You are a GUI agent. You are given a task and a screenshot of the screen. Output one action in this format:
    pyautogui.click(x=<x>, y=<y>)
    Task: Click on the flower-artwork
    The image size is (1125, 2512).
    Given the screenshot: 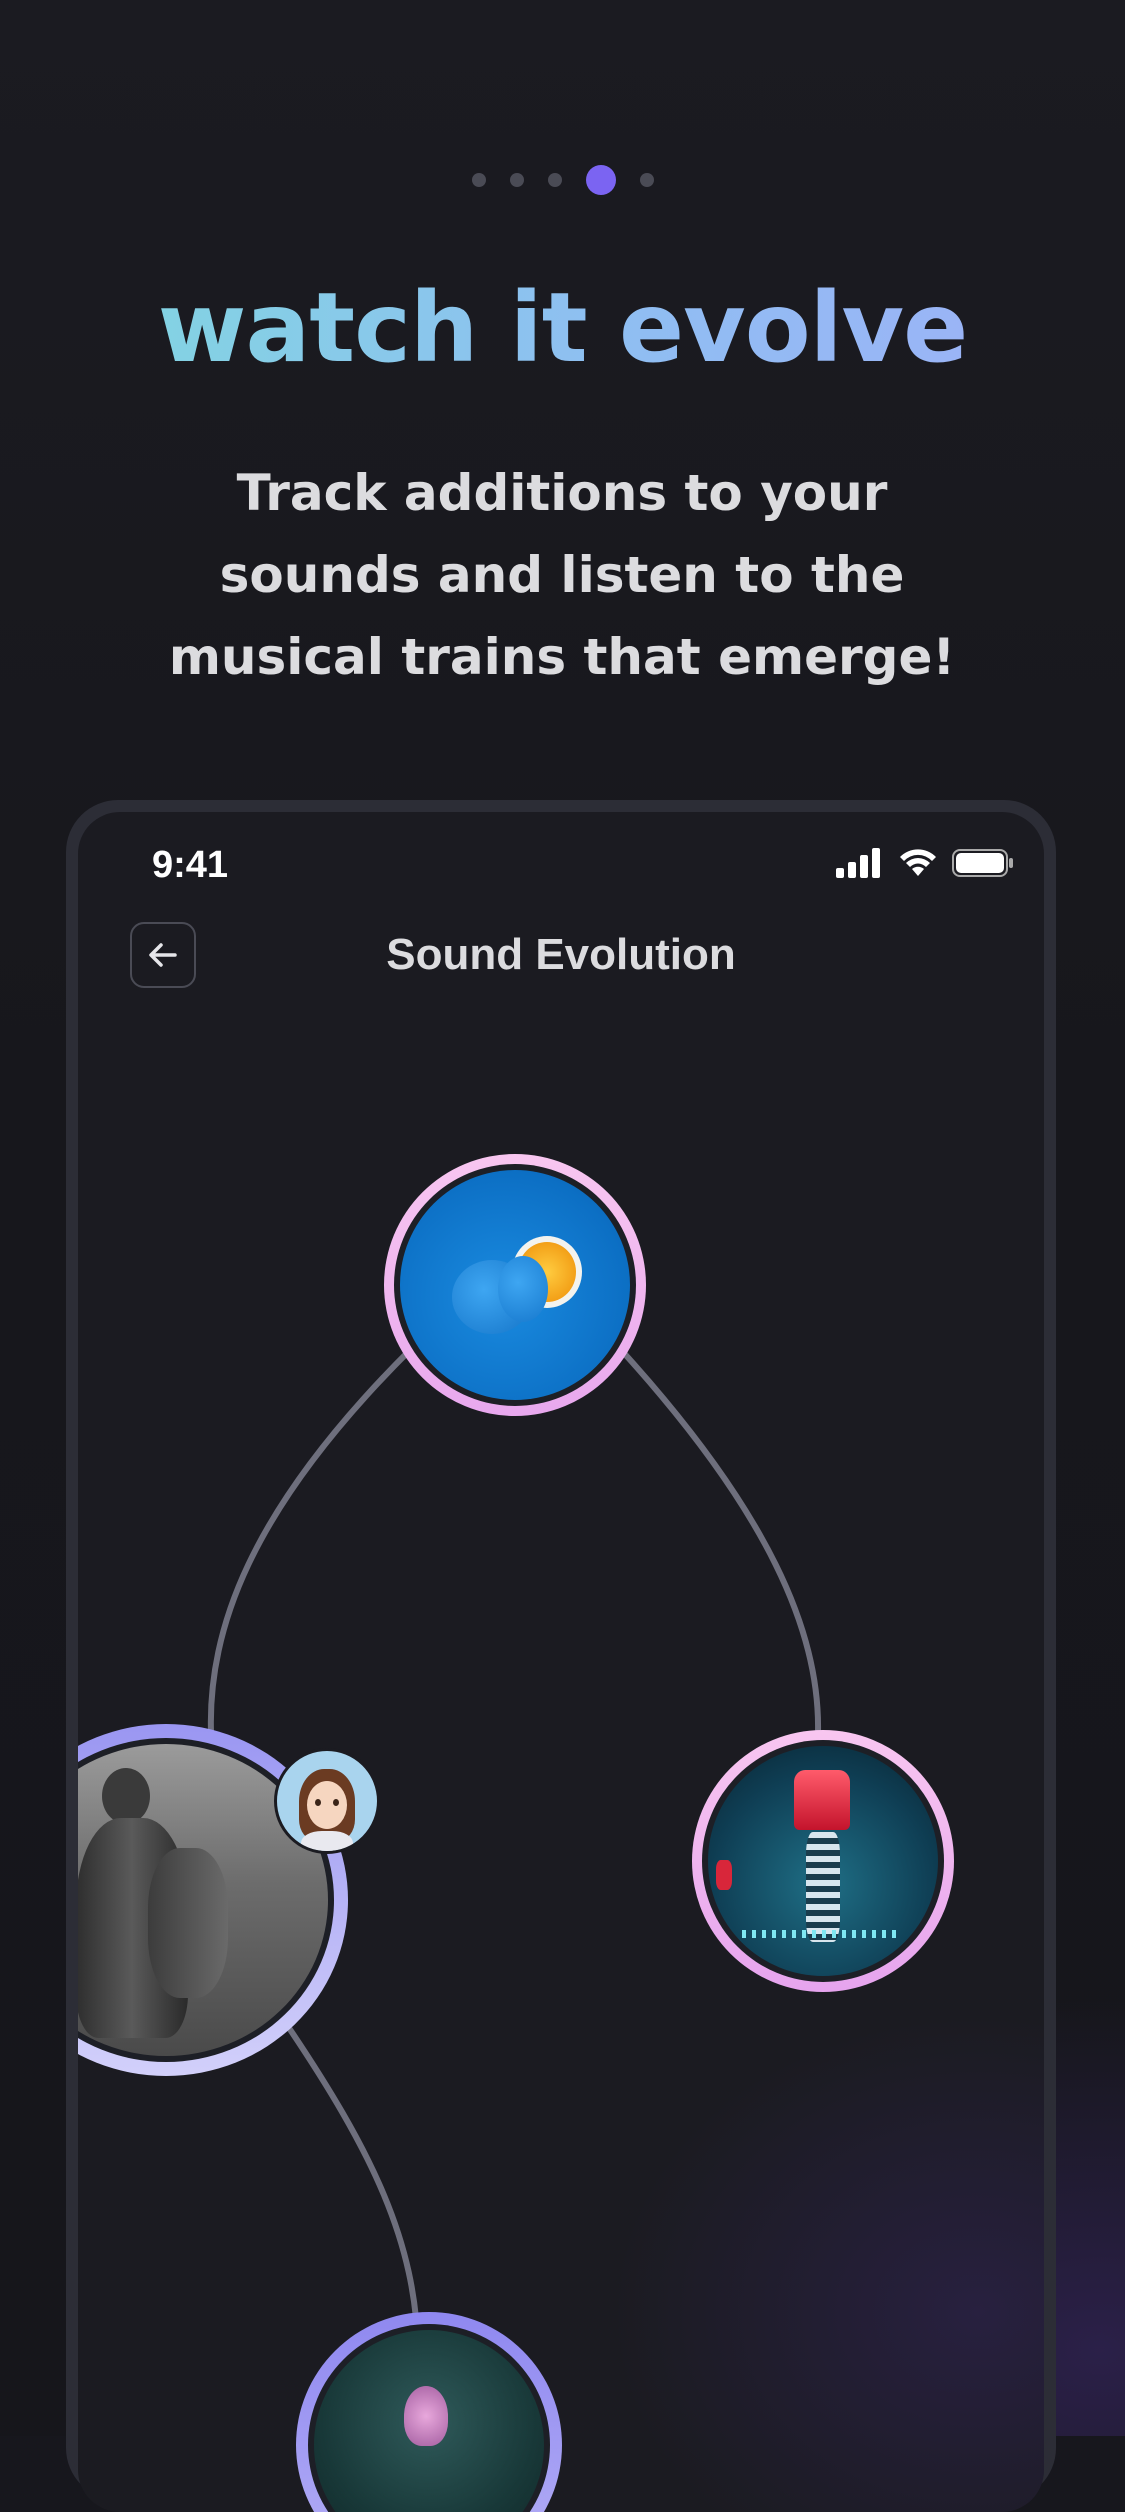 What is the action you would take?
    pyautogui.click(x=429, y=2418)
    